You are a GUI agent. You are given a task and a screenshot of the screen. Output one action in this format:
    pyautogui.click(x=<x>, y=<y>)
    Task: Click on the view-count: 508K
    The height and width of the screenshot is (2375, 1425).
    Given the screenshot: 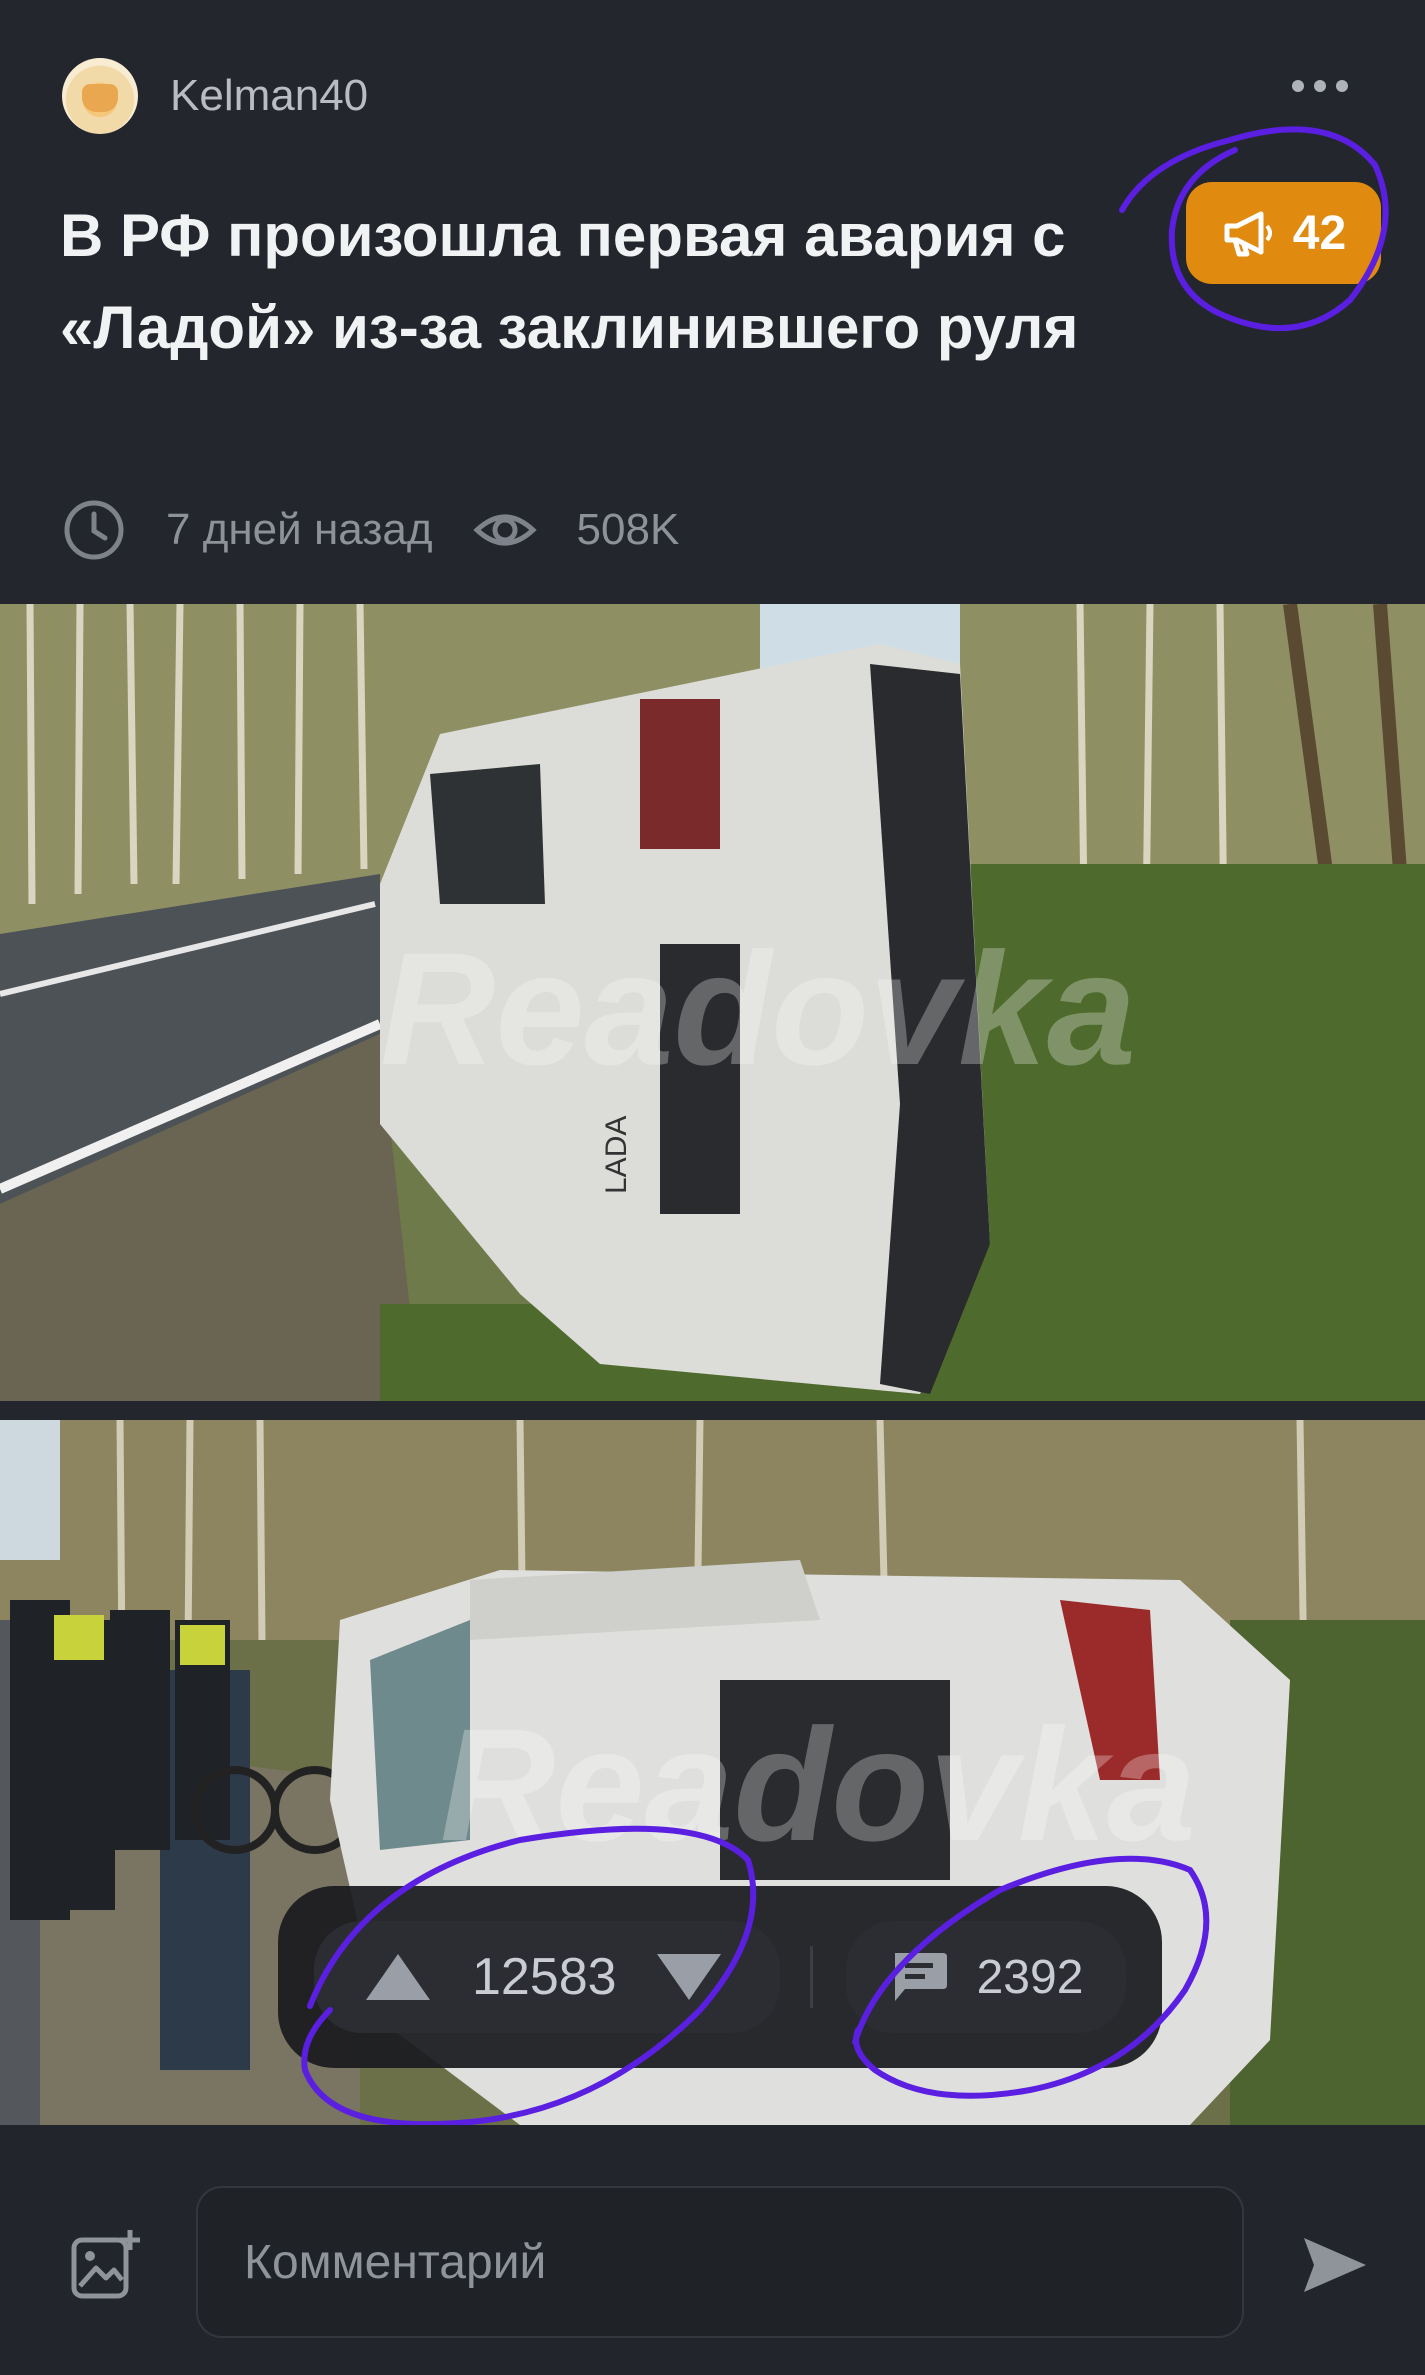 What is the action you would take?
    pyautogui.click(x=628, y=529)
    